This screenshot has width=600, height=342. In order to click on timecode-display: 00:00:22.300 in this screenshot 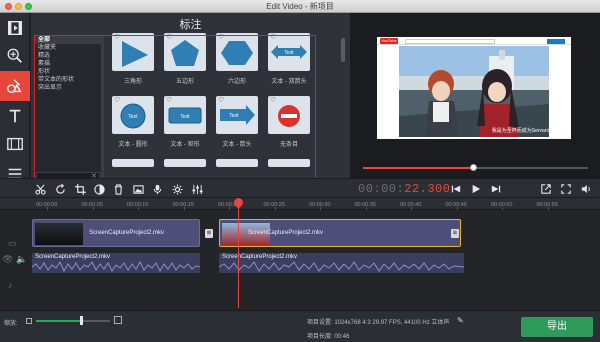, I will do `click(404, 189)`.